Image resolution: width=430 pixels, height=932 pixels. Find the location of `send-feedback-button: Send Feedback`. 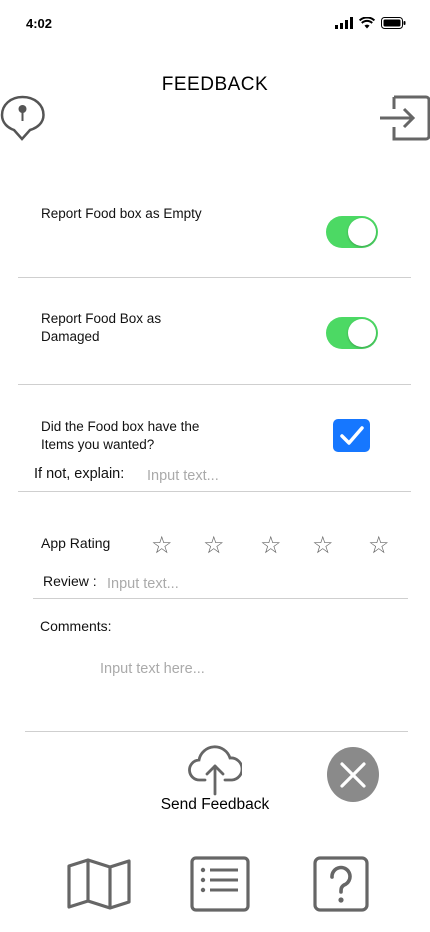

send-feedback-button: Send Feedback is located at coordinates (215, 805).